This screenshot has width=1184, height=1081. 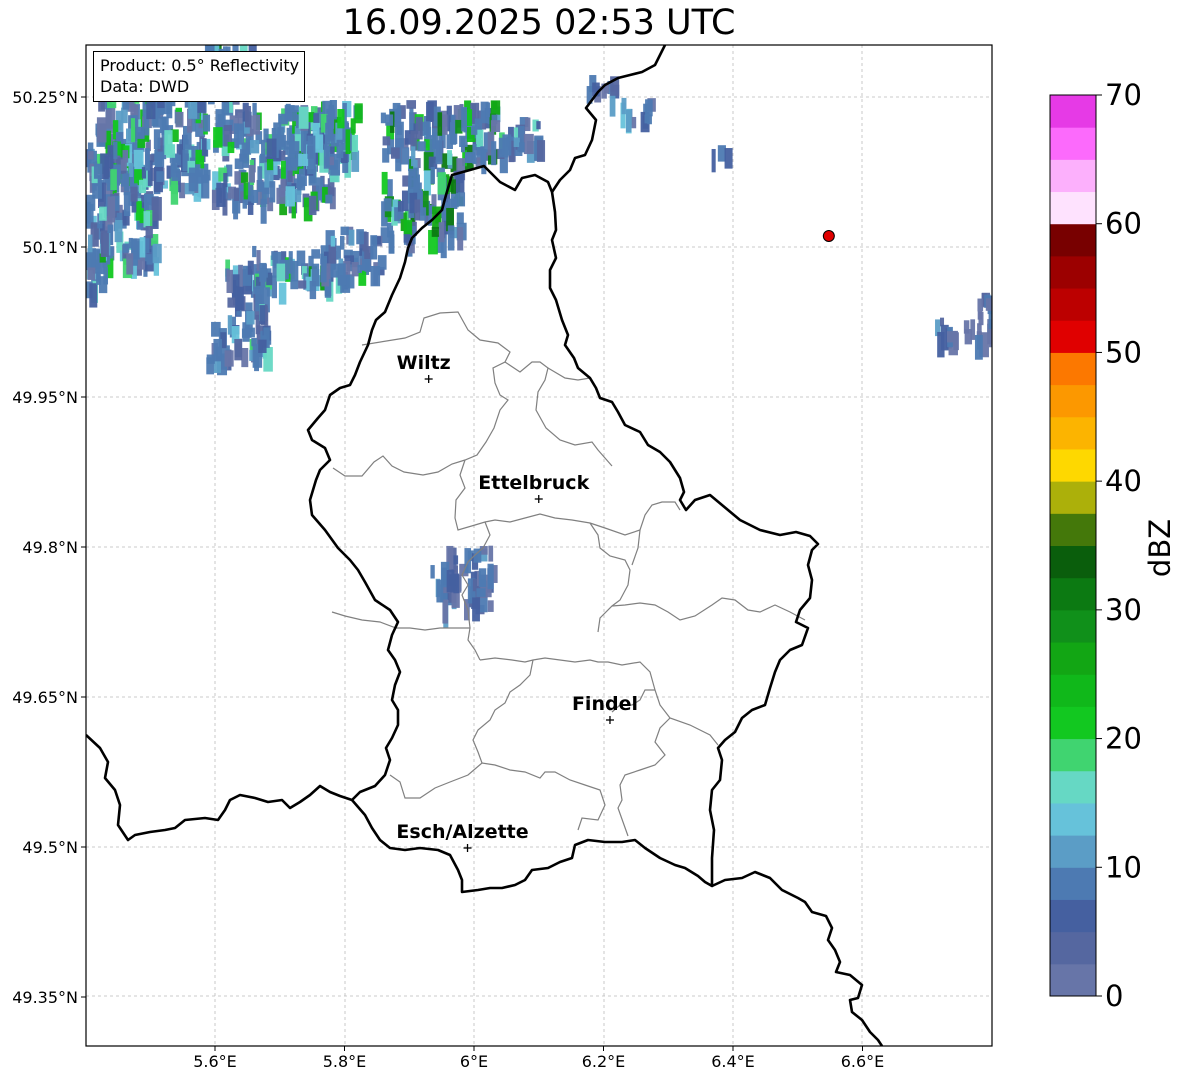 What do you see at coordinates (215, 1061) in the screenshot?
I see `lon-tick-label: 5.6°E` at bounding box center [215, 1061].